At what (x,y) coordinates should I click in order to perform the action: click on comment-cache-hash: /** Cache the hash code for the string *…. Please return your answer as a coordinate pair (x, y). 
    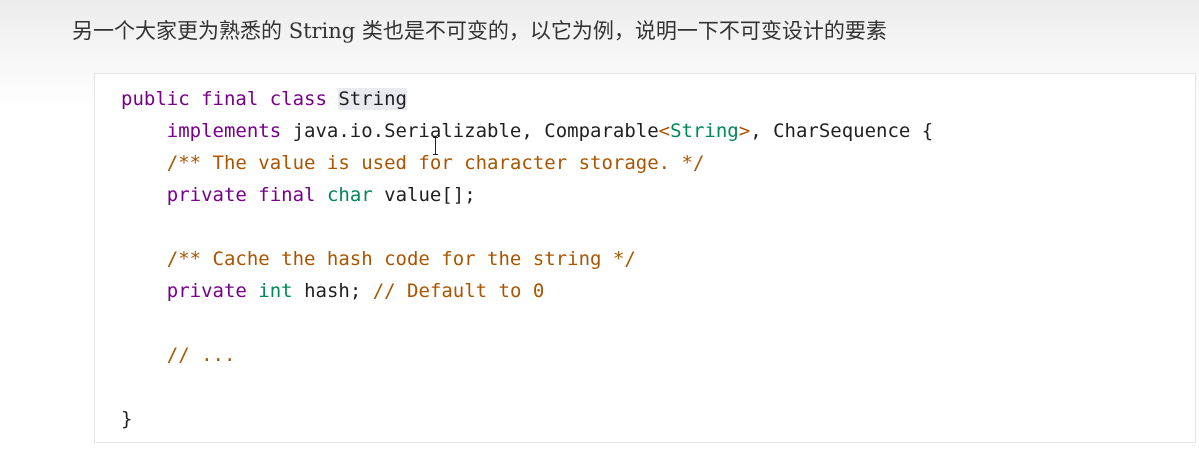
    Looking at the image, I should click on (401, 259).